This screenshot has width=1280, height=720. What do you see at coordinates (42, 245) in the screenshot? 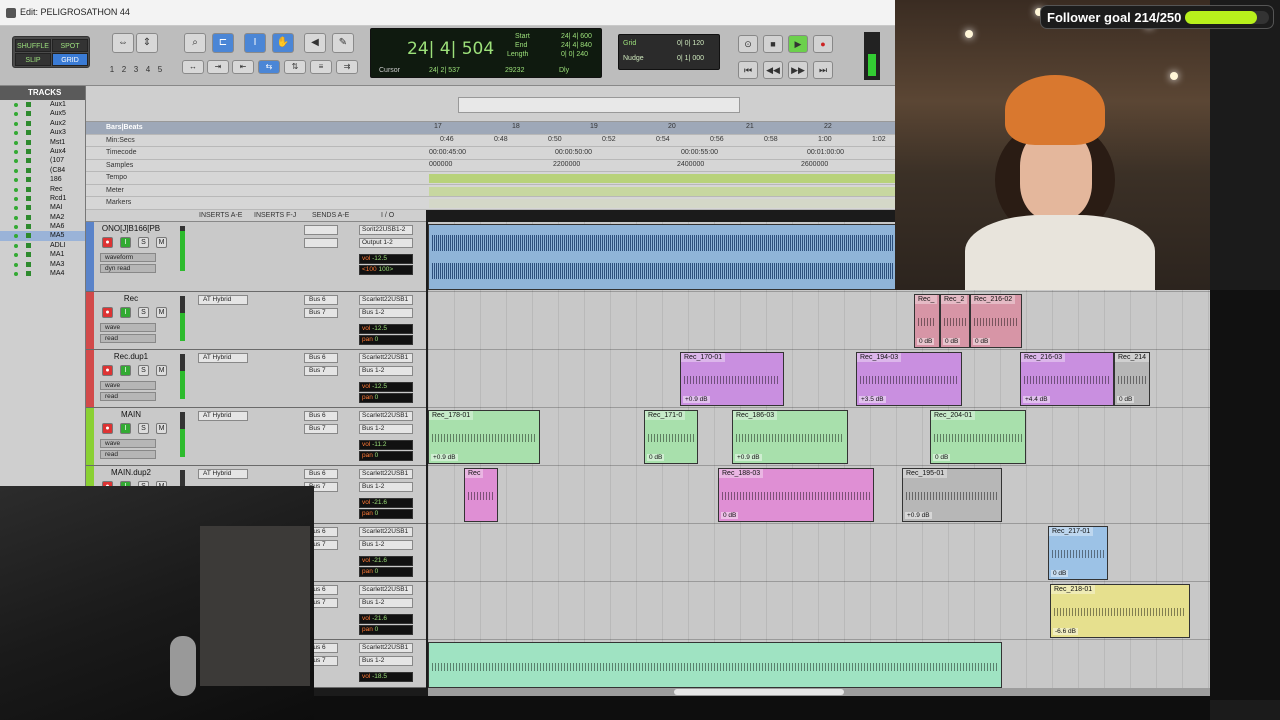
I see `track-list-item: ADLI` at bounding box center [42, 245].